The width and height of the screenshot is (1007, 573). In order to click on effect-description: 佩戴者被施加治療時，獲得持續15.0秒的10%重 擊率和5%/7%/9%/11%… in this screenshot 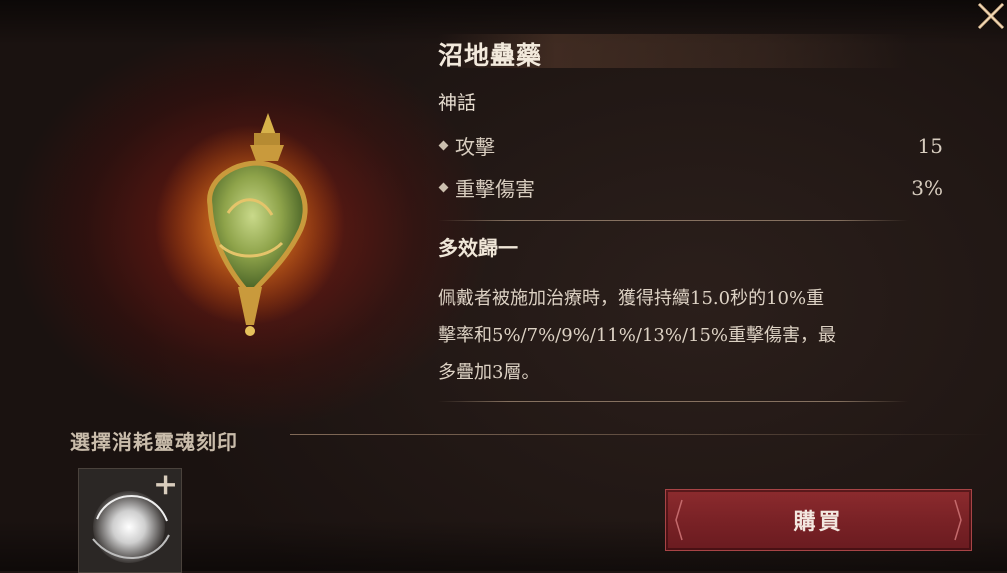, I will do `click(693, 335)`.